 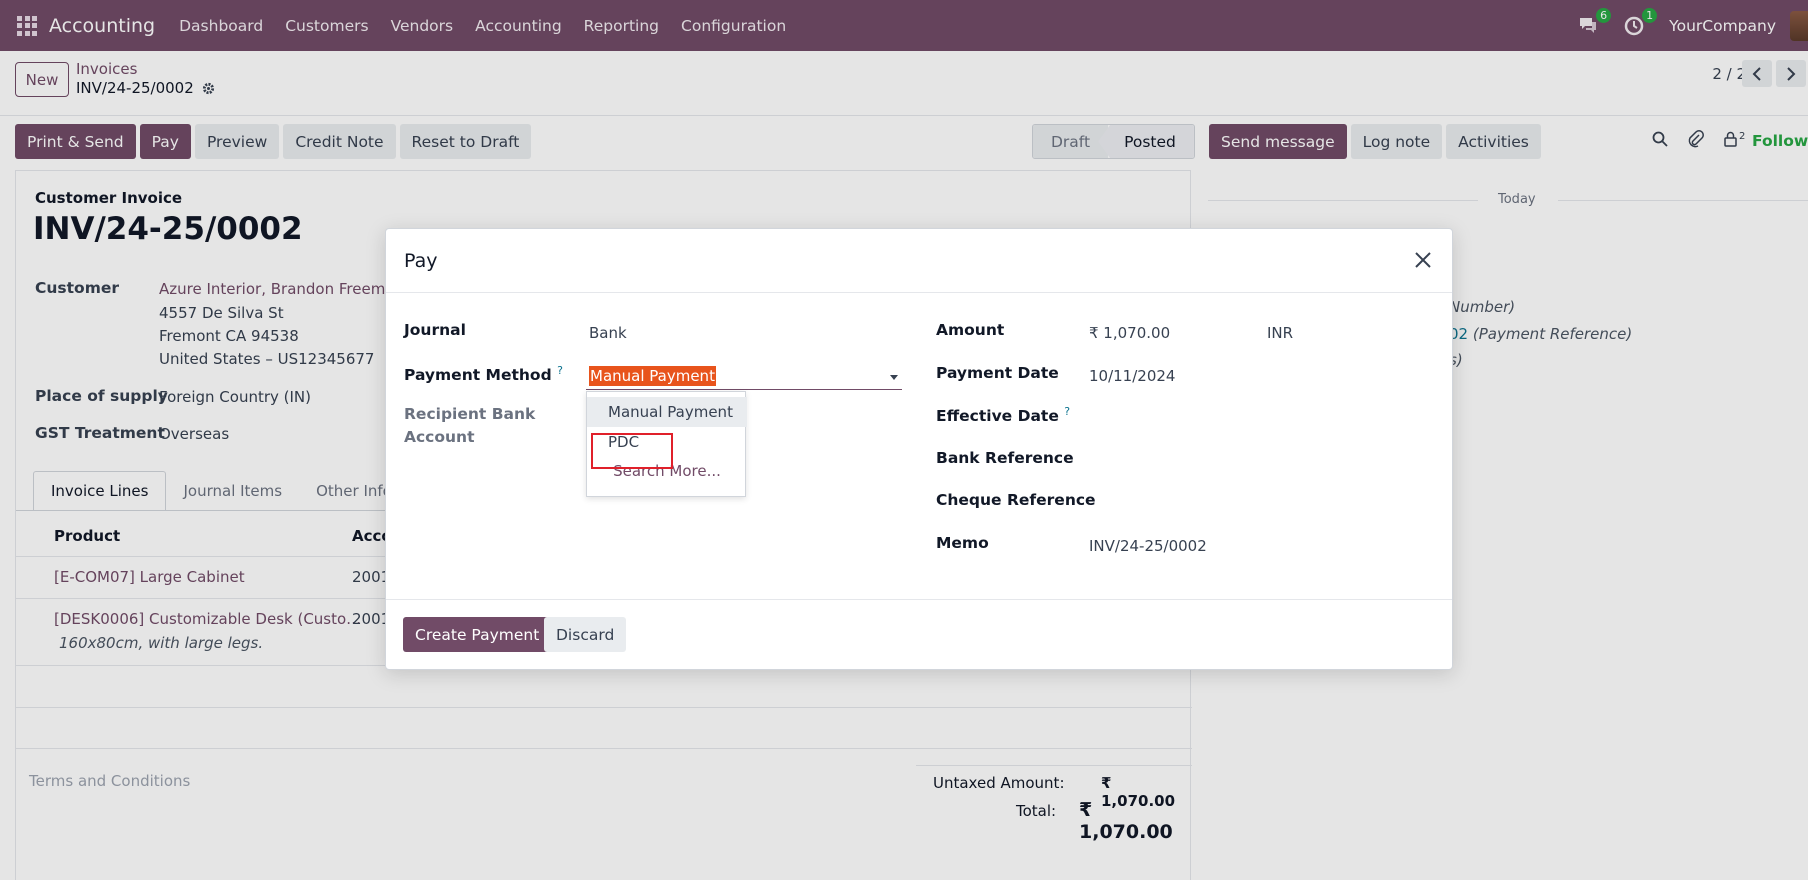 I want to click on dialog-header: Pay, so click(x=919, y=261).